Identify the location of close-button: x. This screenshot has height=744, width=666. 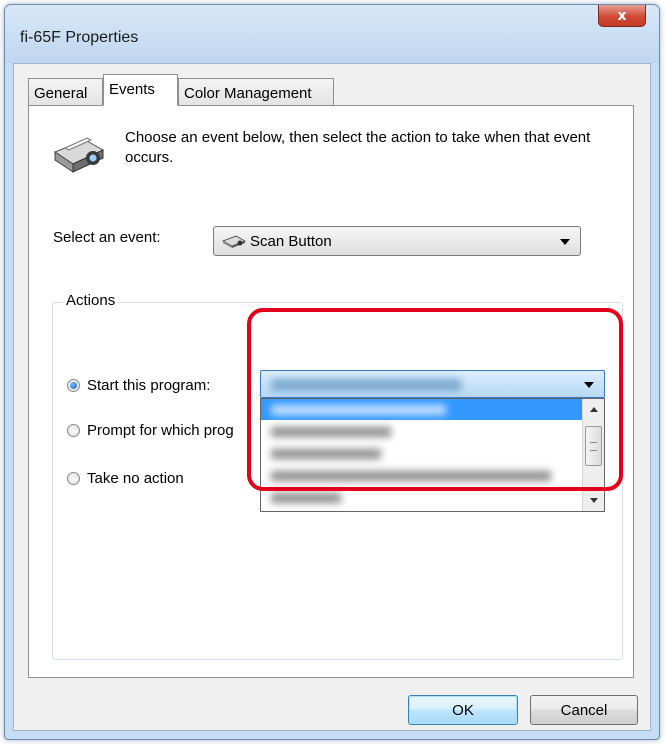
(622, 16).